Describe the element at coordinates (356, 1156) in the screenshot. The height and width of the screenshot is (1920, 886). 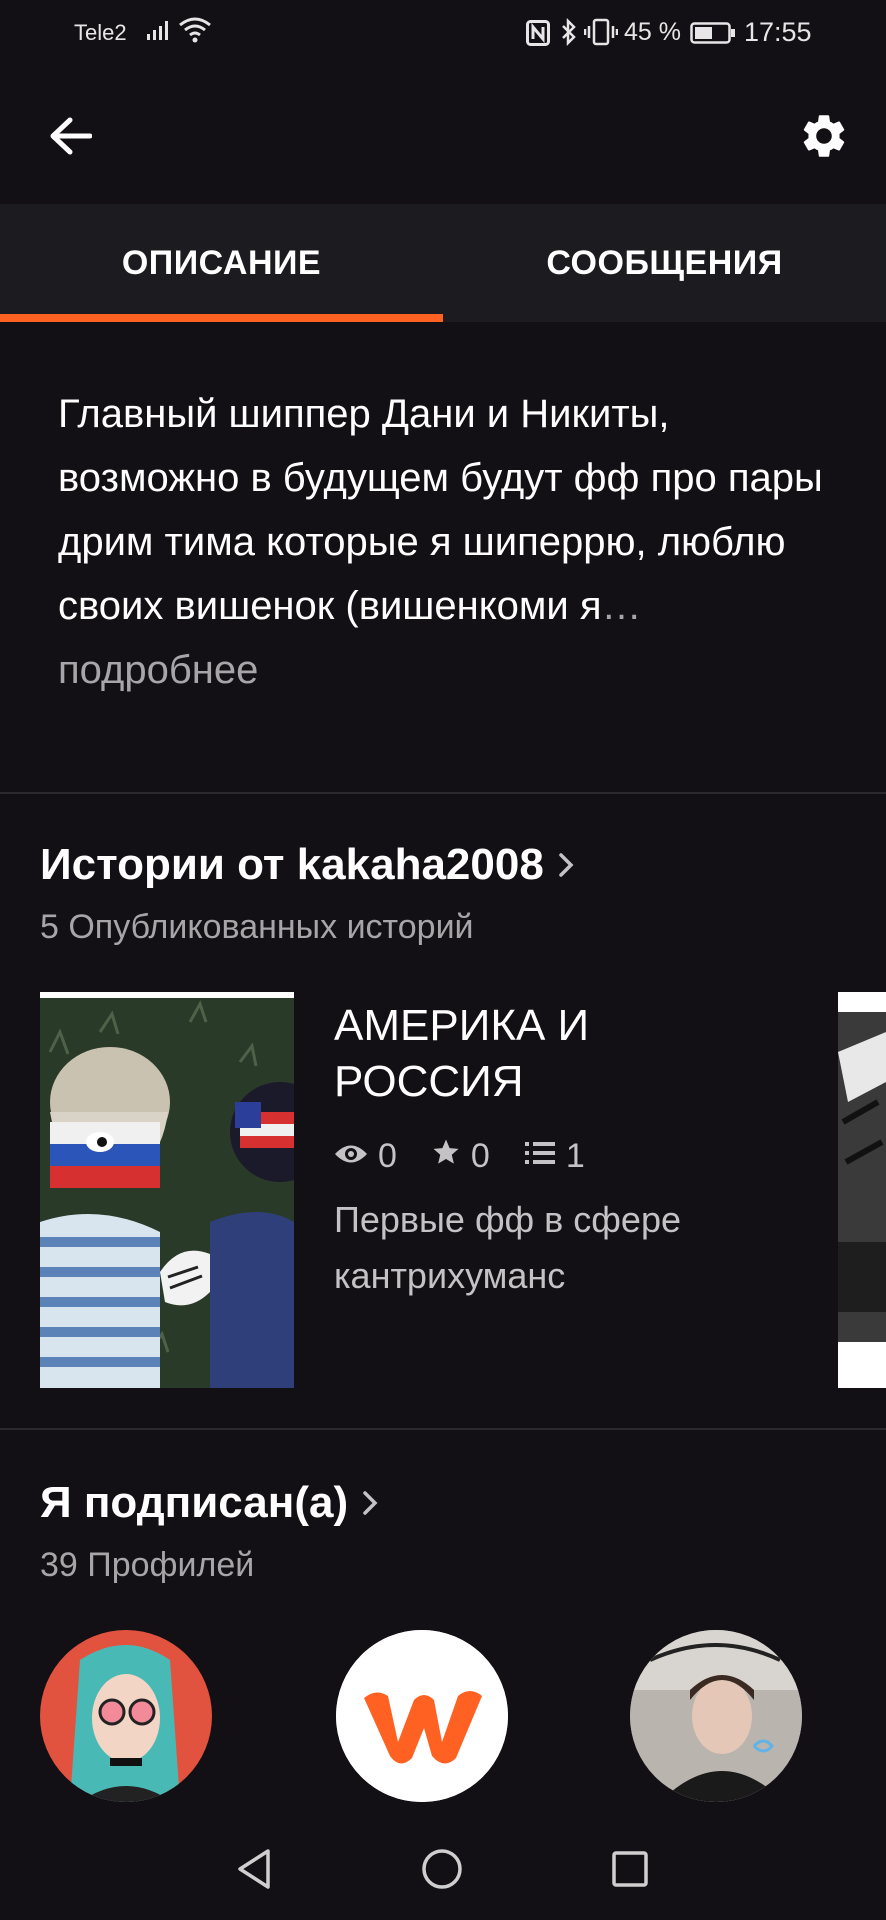
I see `eye-icon` at that location.